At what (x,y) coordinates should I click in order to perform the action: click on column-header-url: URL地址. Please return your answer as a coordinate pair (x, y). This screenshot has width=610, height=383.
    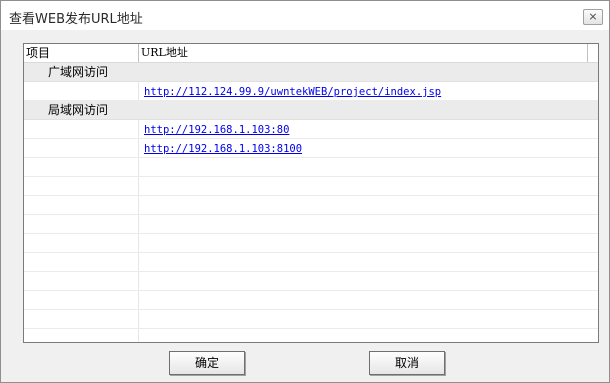
    Looking at the image, I should click on (363, 53).